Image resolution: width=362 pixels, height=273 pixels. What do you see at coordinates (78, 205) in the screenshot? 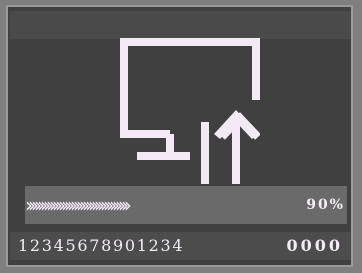
I see `progress-fill: ››››››››››››››››››››››››››››››››››` at bounding box center [78, 205].